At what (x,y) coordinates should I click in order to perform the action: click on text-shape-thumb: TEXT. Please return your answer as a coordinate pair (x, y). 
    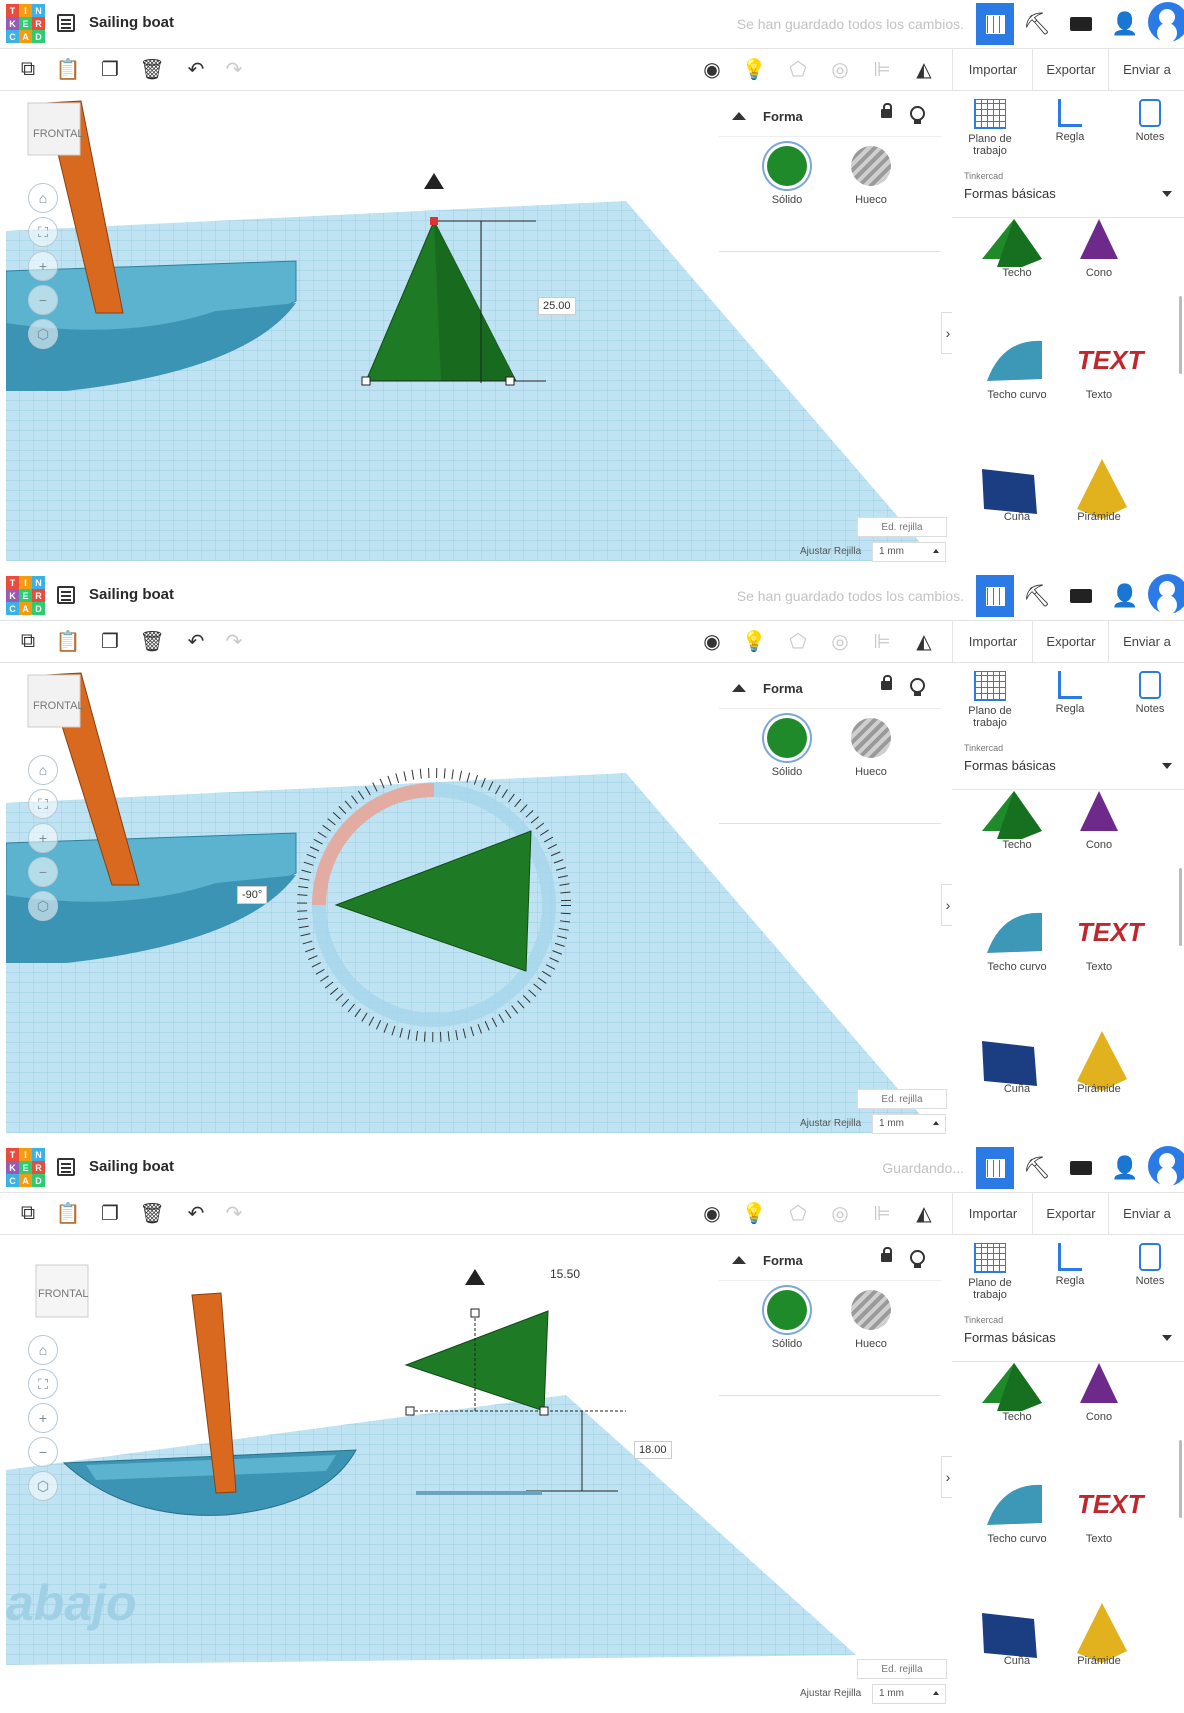
    Looking at the image, I should click on (1111, 932).